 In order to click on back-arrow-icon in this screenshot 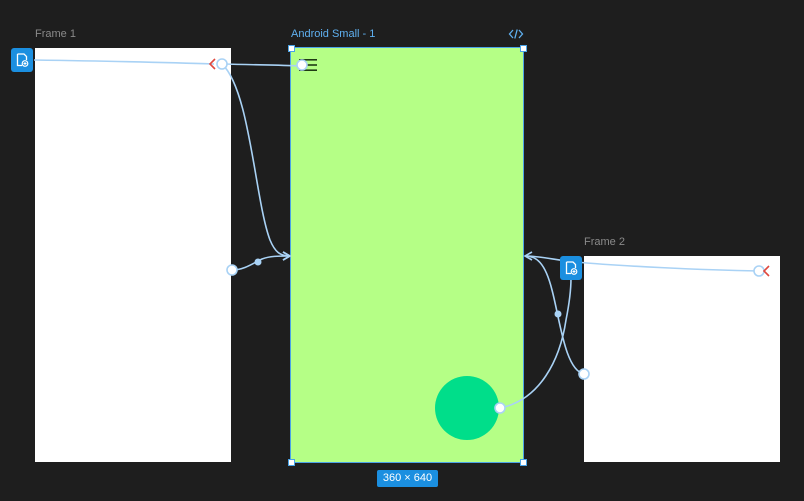, I will do `click(766, 271)`.